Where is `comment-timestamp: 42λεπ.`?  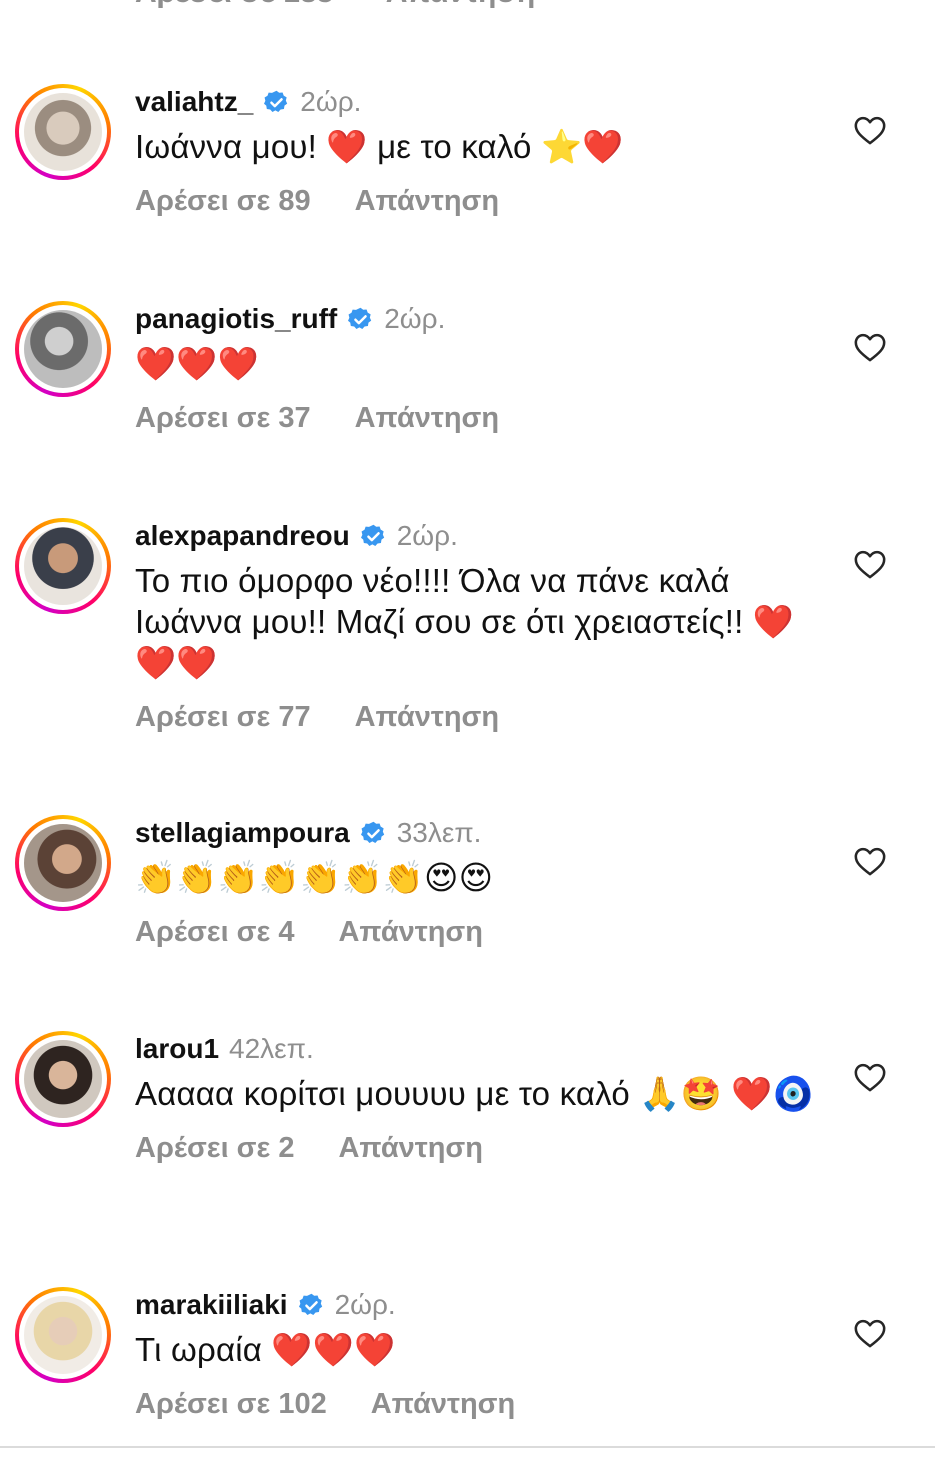
comment-timestamp: 42λεπ. is located at coordinates (271, 1048).